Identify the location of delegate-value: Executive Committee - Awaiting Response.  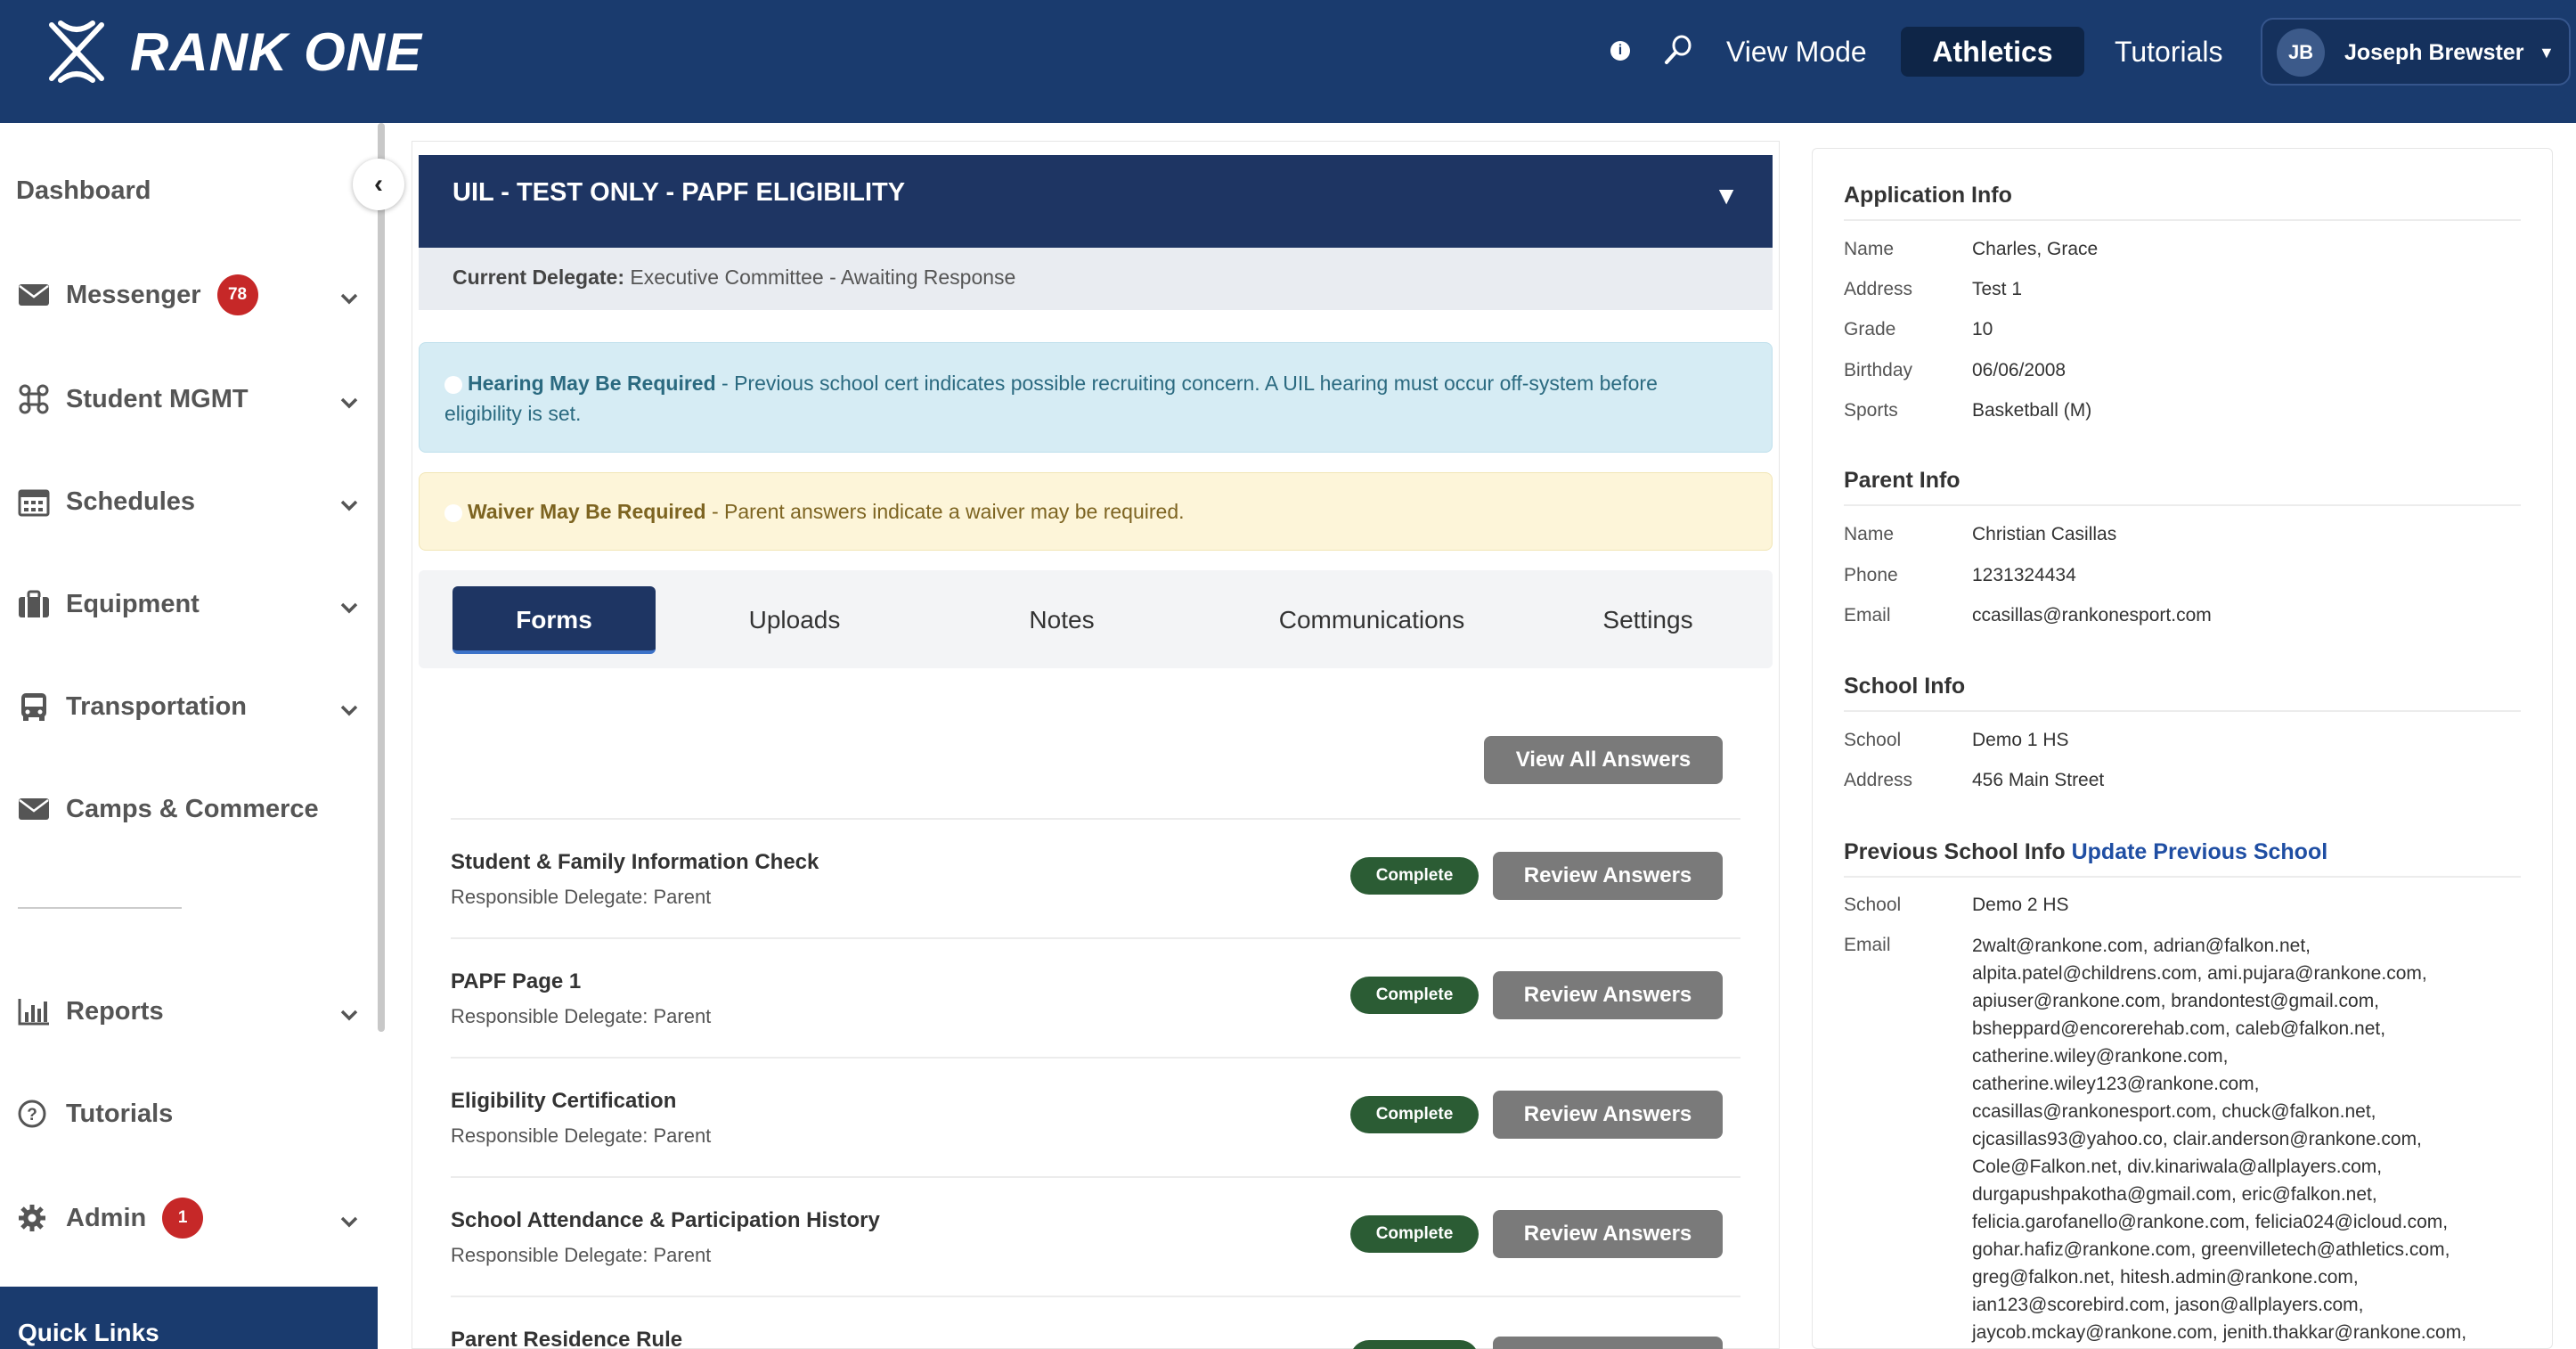
(823, 277).